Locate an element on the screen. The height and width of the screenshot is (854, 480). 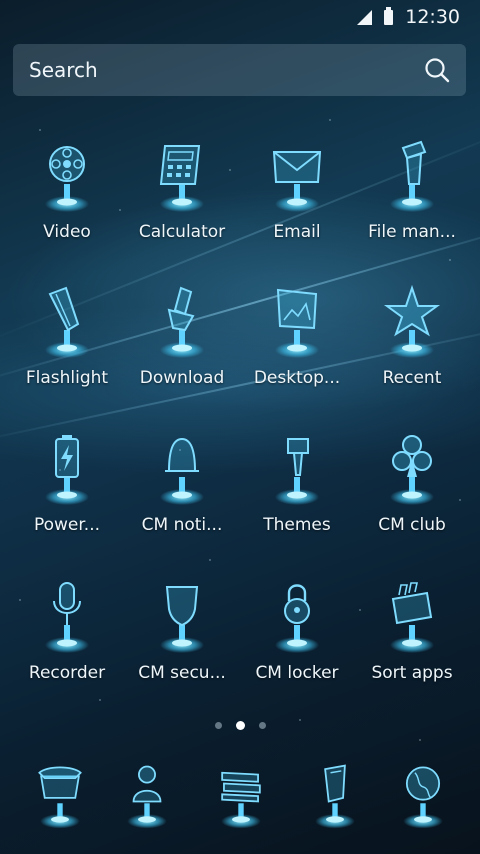
app-label: Themes is located at coordinates (297, 525).